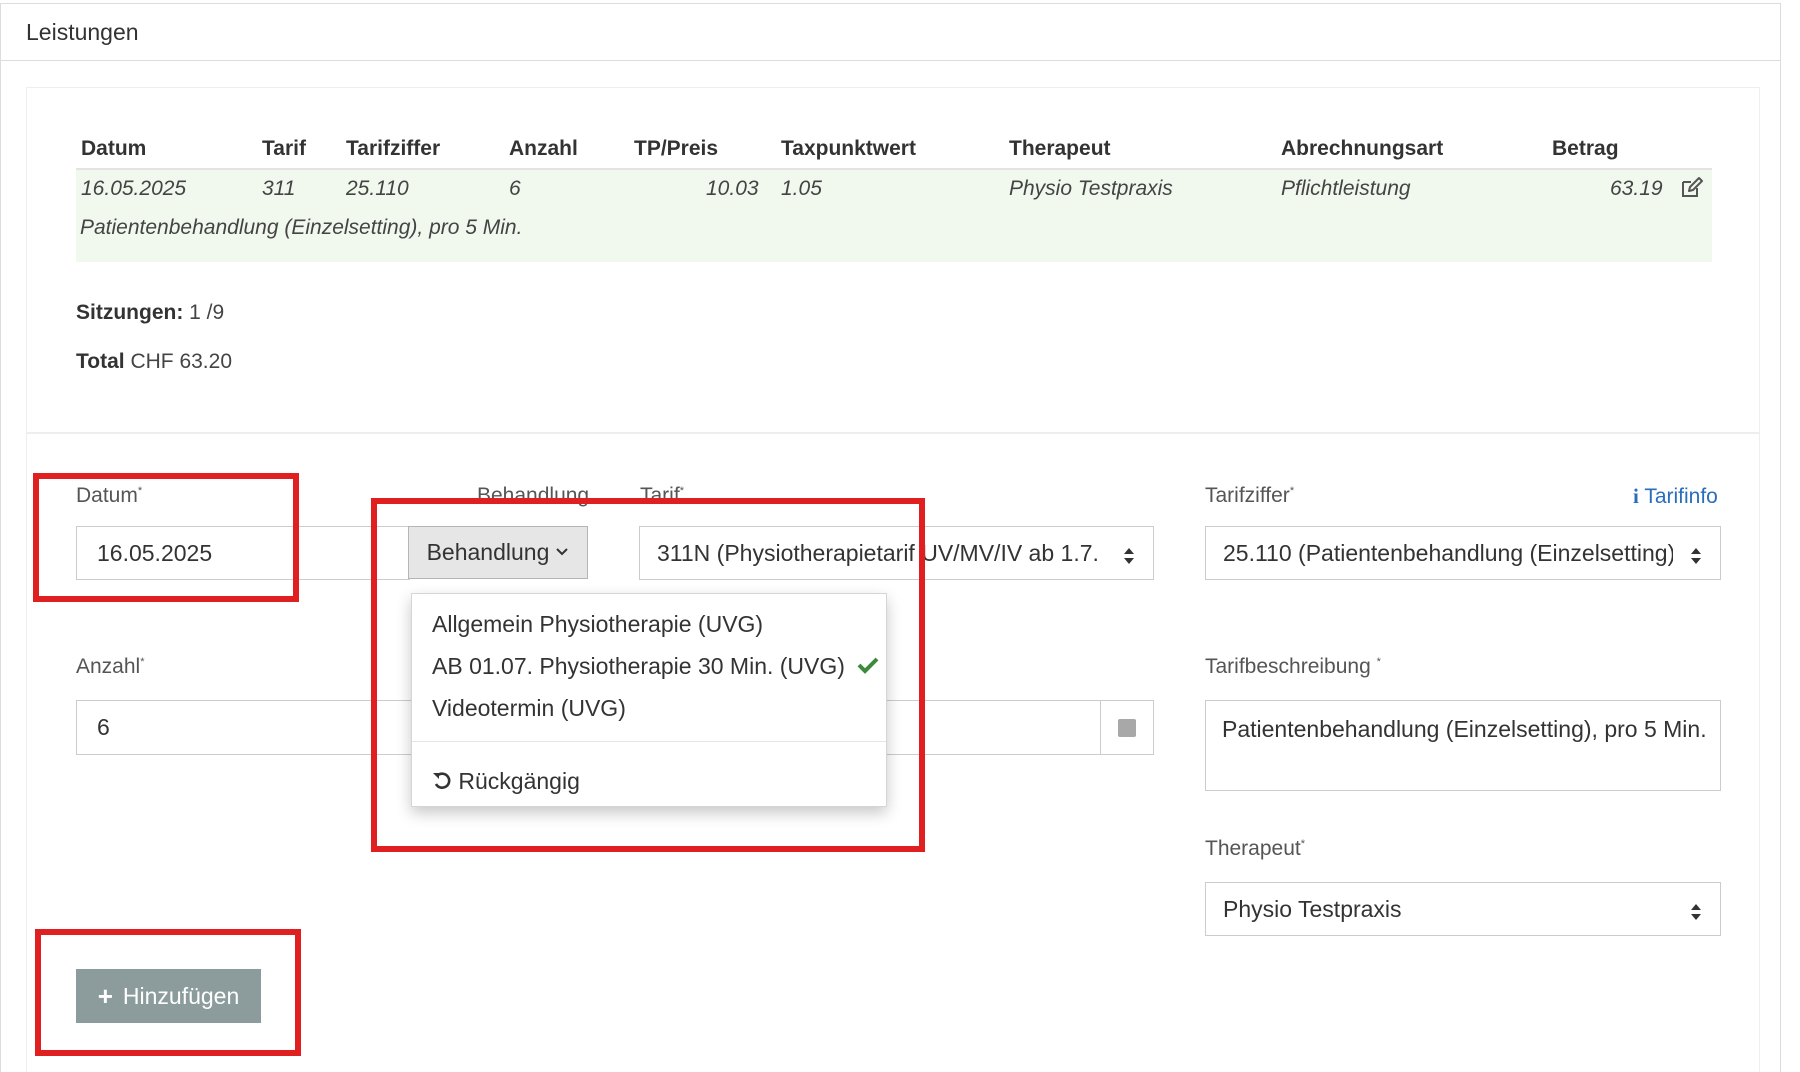 The image size is (1800, 1072). I want to click on stop-icon, so click(1127, 727).